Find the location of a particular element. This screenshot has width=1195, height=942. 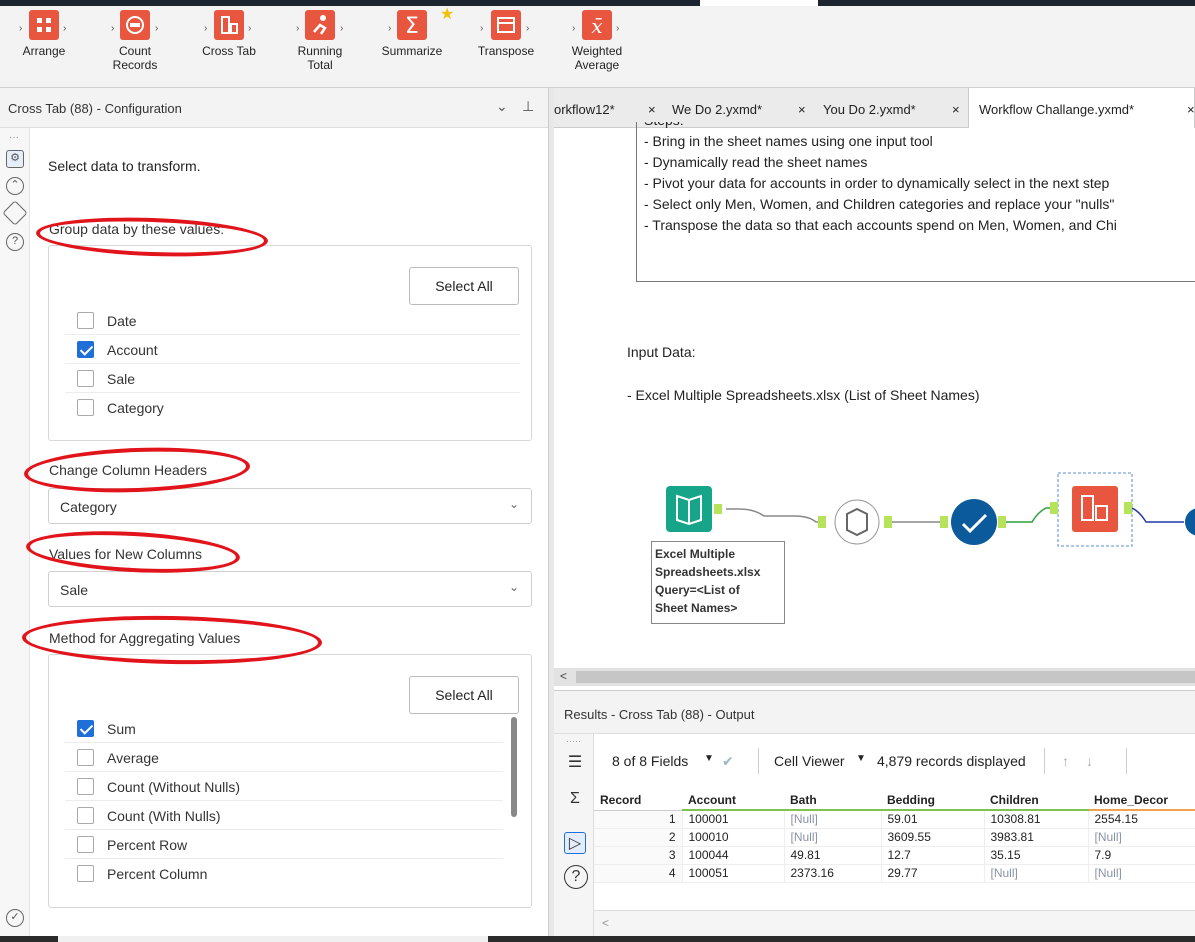

table-cell: 35.15 is located at coordinates (1036, 855).